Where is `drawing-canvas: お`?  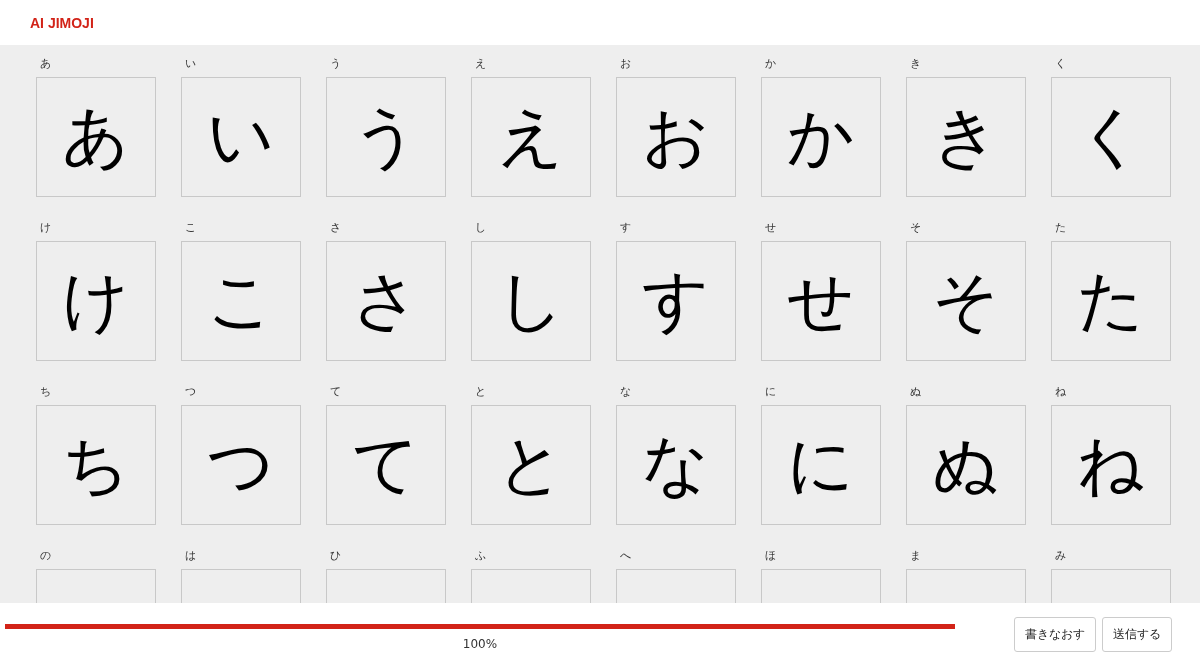 drawing-canvas: お is located at coordinates (676, 137).